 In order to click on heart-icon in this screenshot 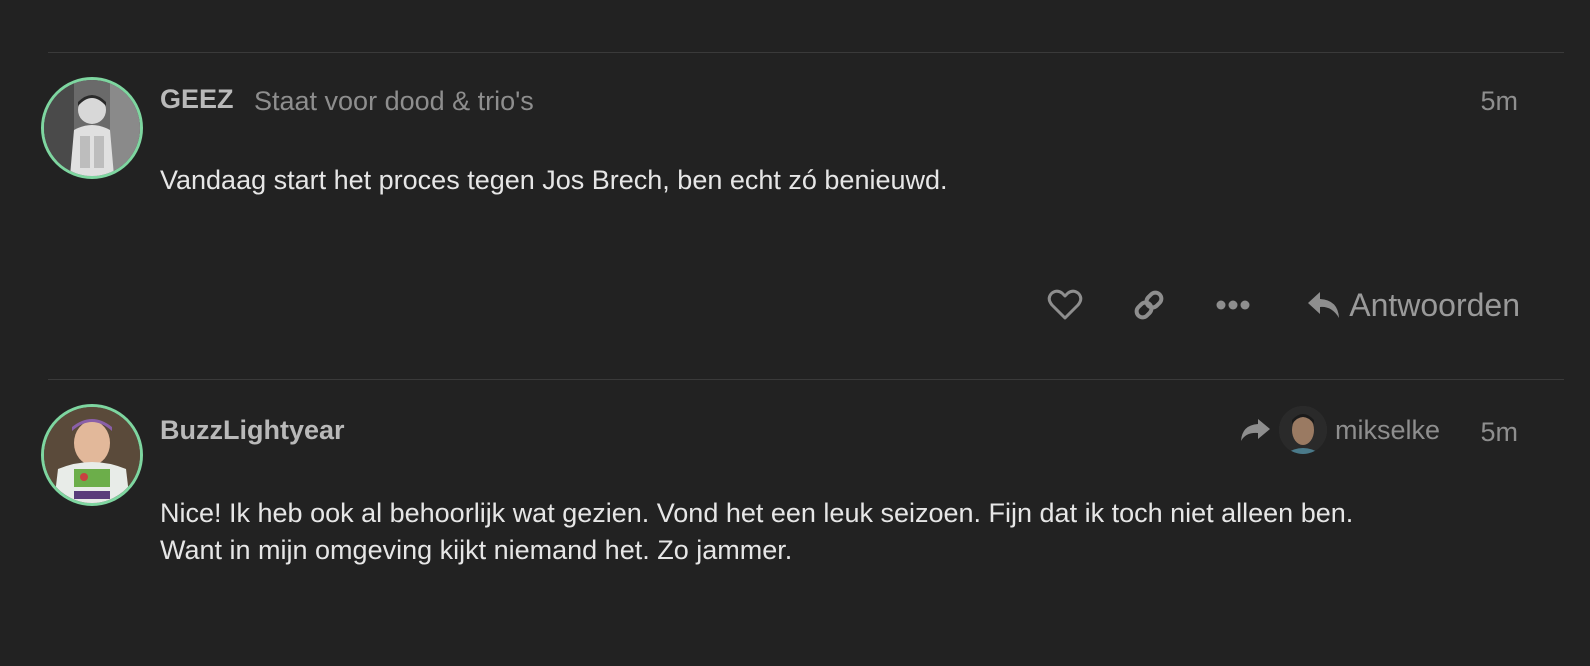, I will do `click(1065, 304)`.